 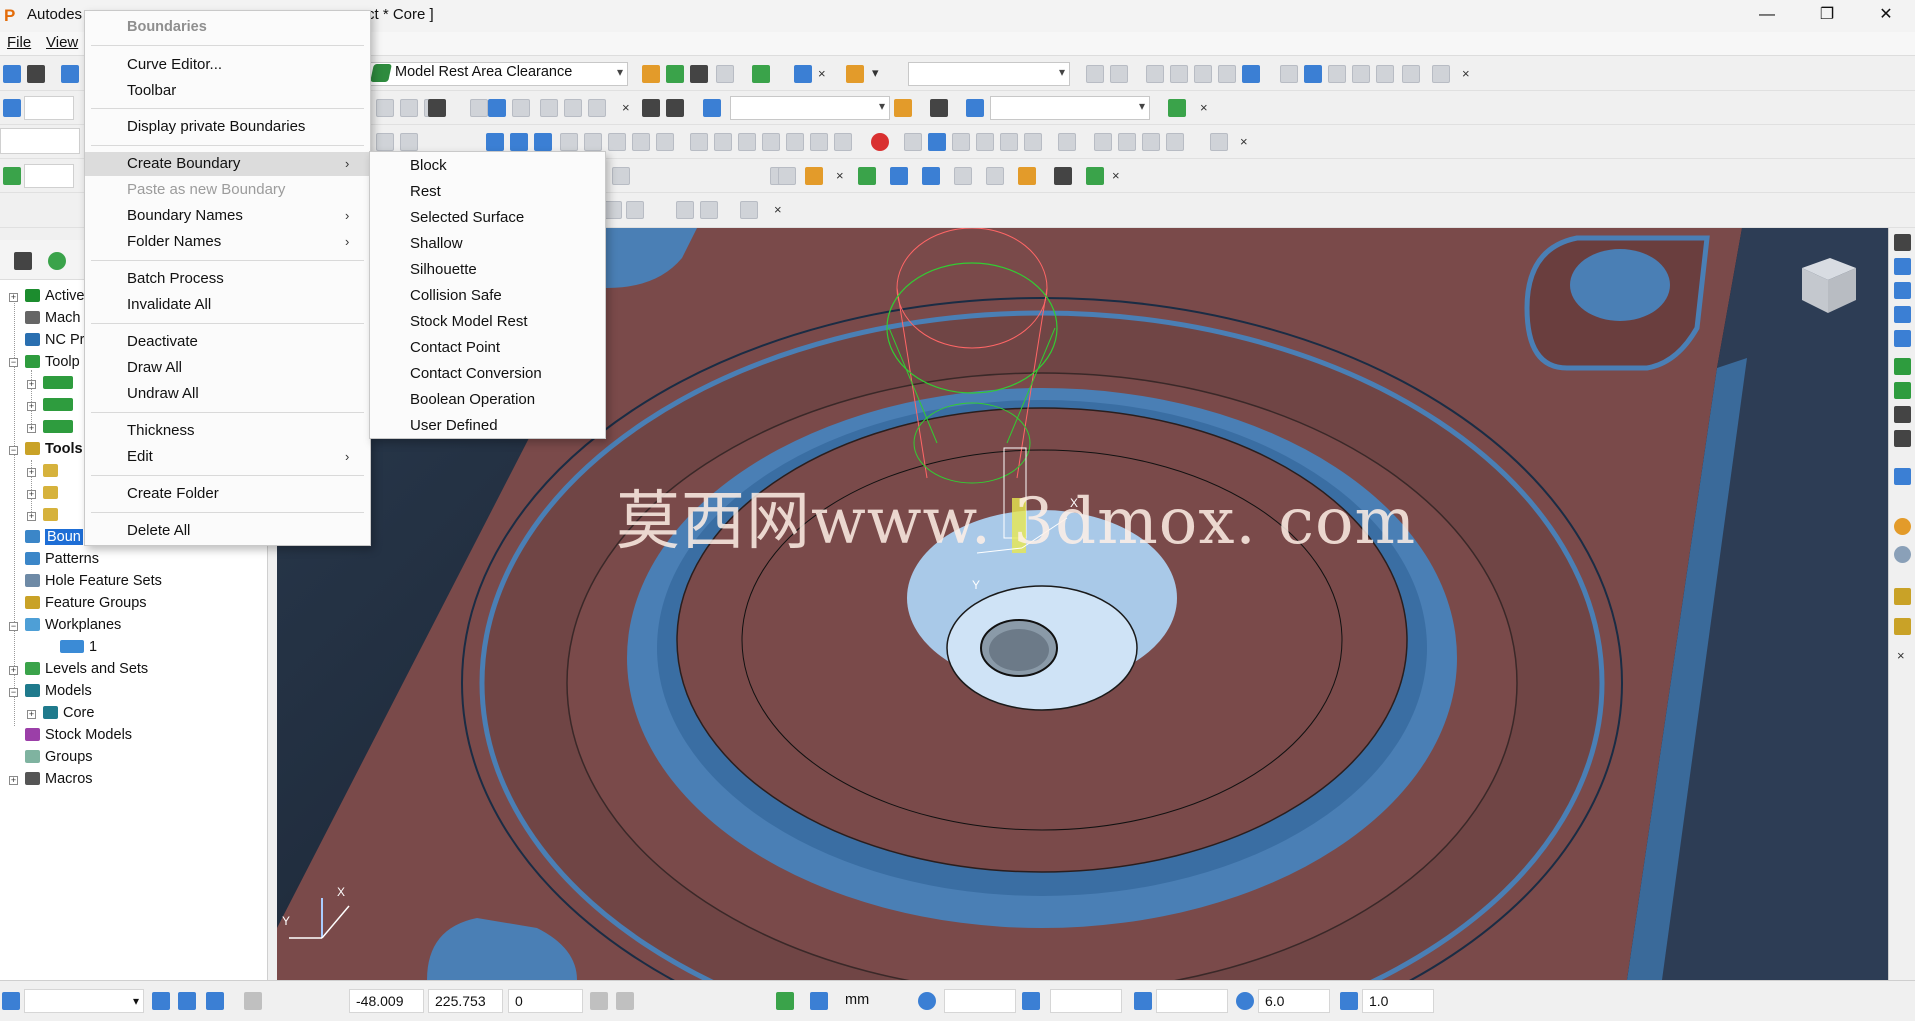 I want to click on tree-item-boundaries: Boun, so click(x=54, y=539).